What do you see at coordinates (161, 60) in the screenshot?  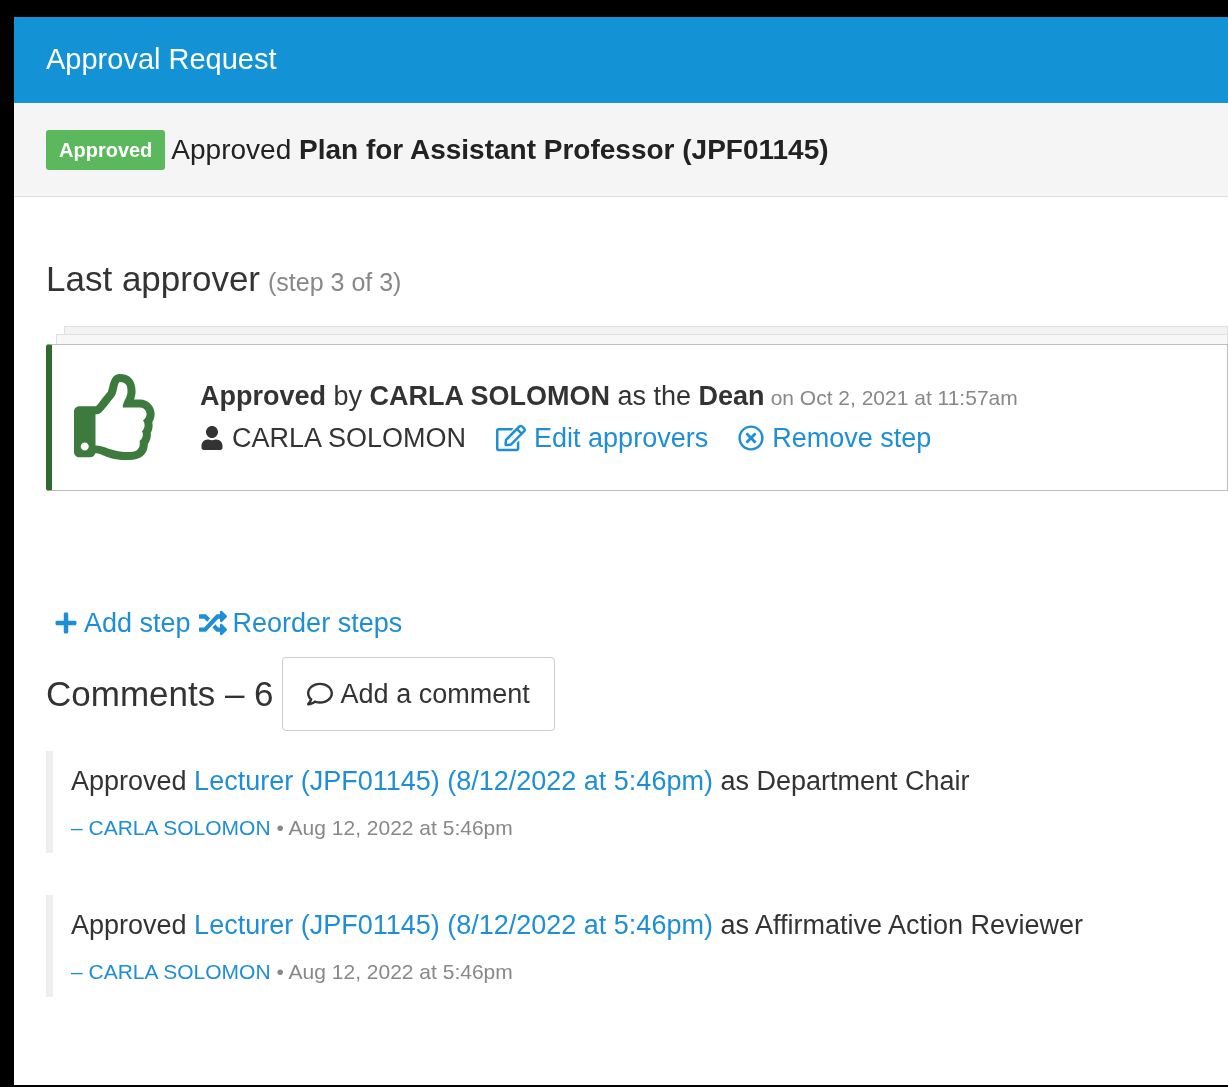 I see `window-title: Approval Request` at bounding box center [161, 60].